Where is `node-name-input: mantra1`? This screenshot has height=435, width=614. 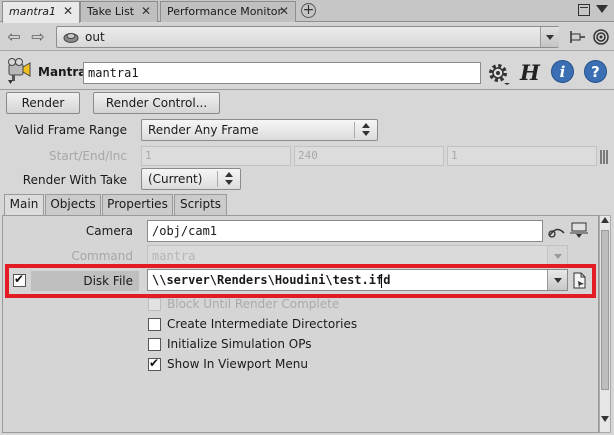
node-name-input: mantra1 is located at coordinates (282, 73).